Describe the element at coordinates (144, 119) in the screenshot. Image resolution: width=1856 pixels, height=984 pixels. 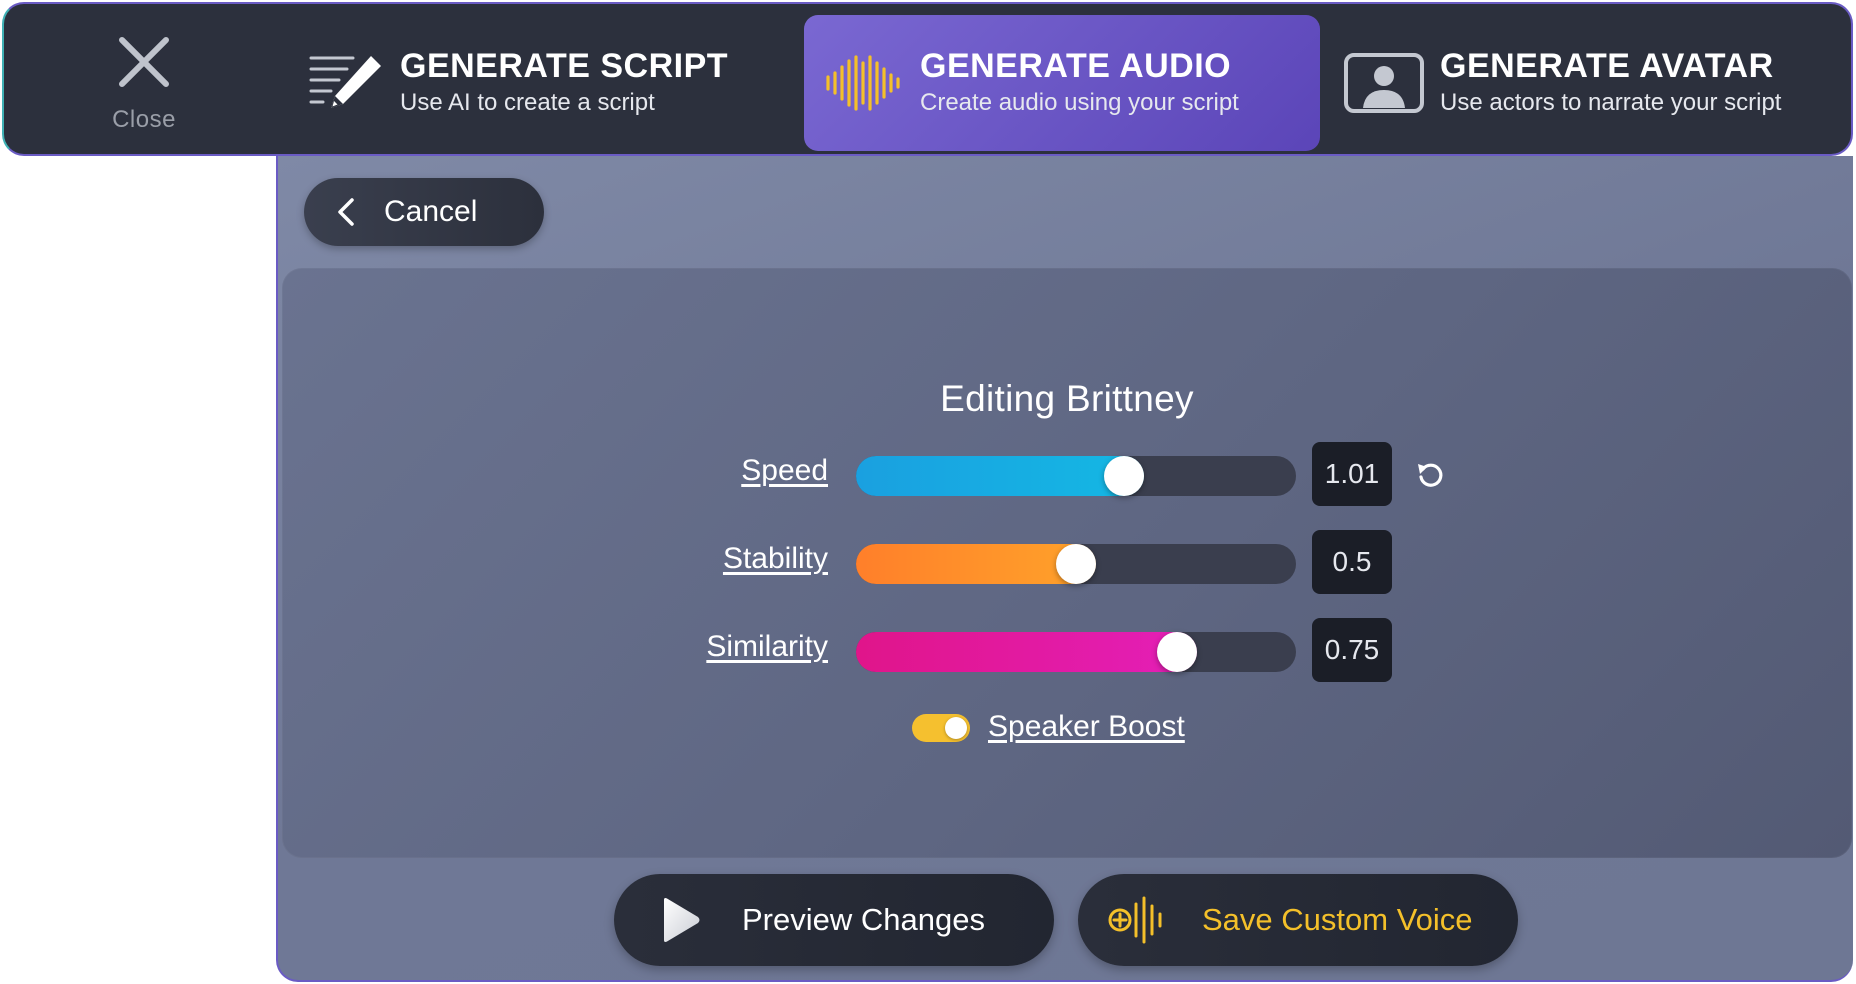
I see `close-label: Close` at that location.